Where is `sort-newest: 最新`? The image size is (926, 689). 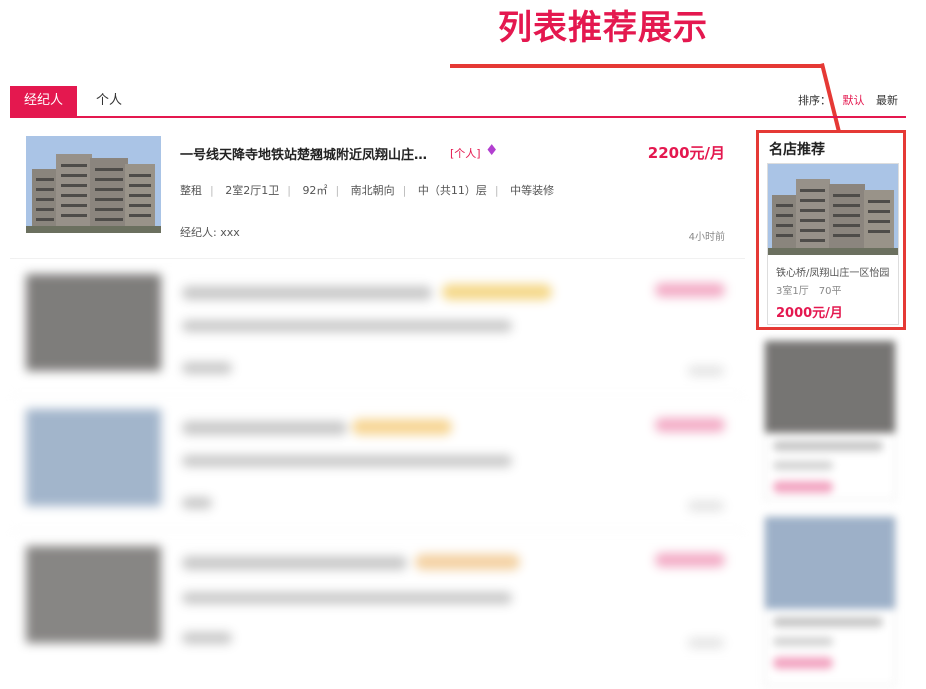
sort-newest: 最新 is located at coordinates (887, 100).